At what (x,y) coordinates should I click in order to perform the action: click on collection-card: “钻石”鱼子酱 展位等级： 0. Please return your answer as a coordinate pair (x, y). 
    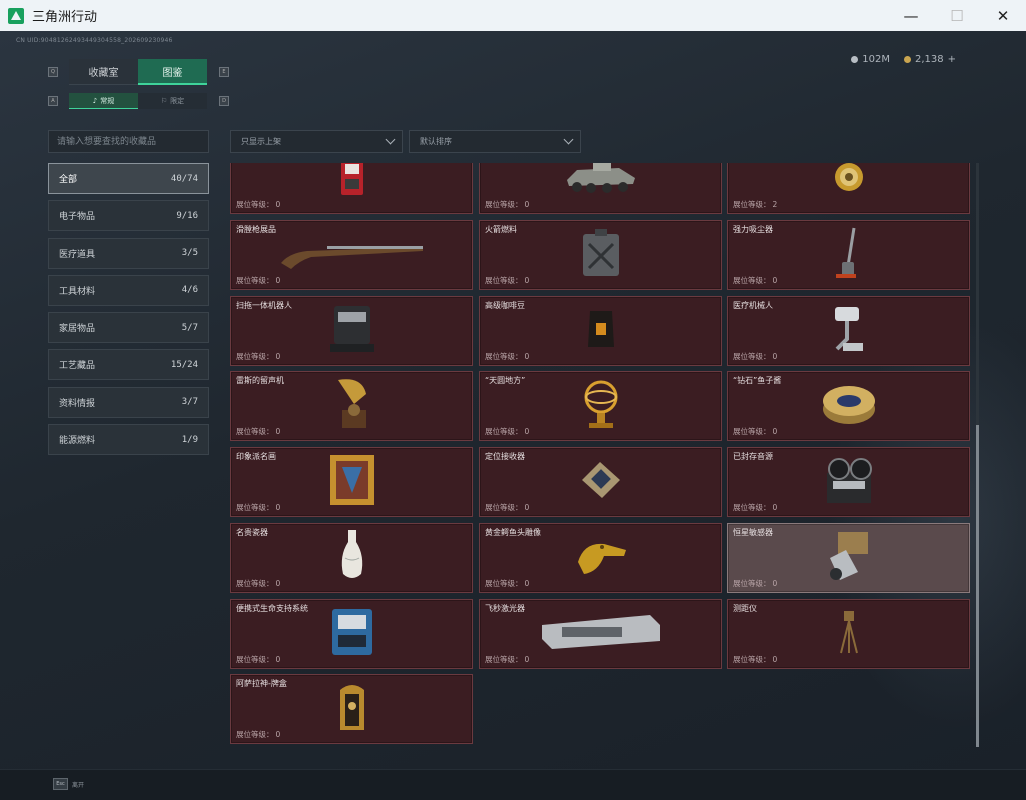
    Looking at the image, I should click on (848, 406).